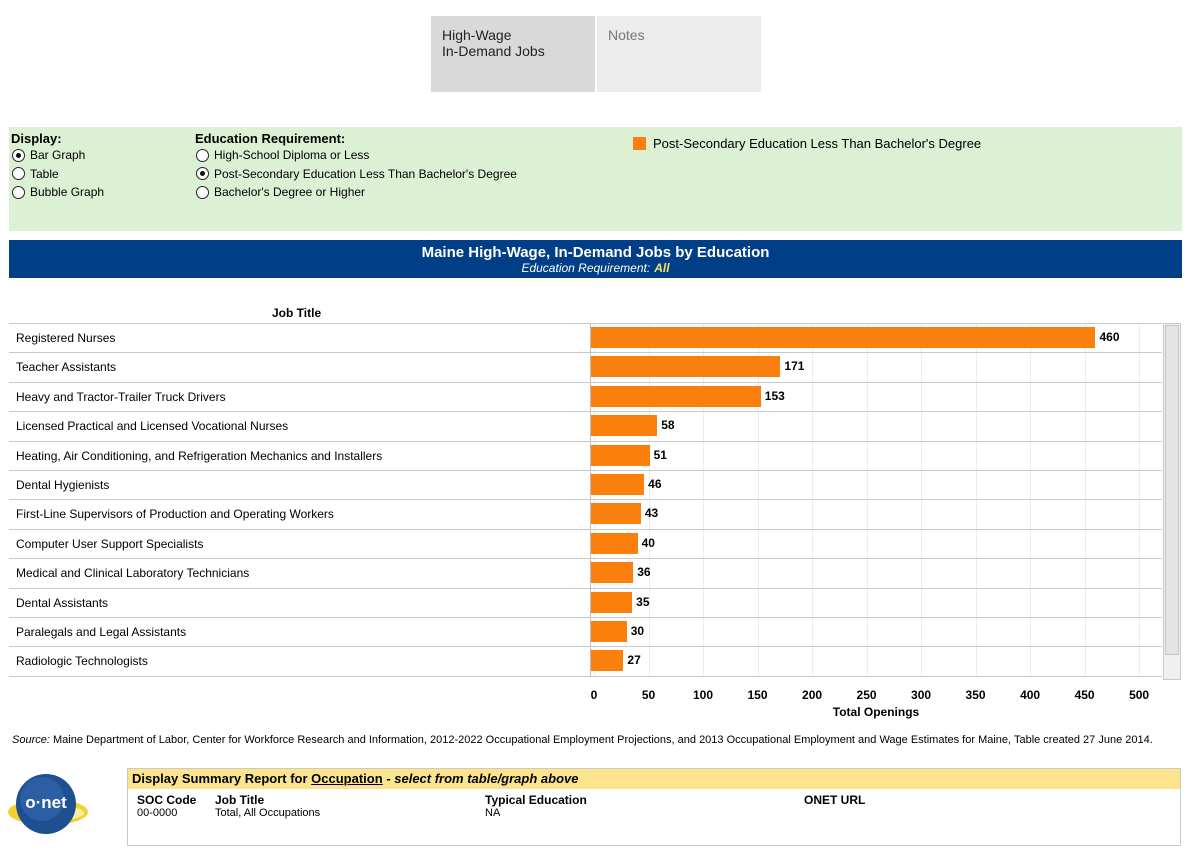 This screenshot has width=1191, height=855. Describe the element at coordinates (594, 695) in the screenshot. I see `x-tick-label: 0` at that location.